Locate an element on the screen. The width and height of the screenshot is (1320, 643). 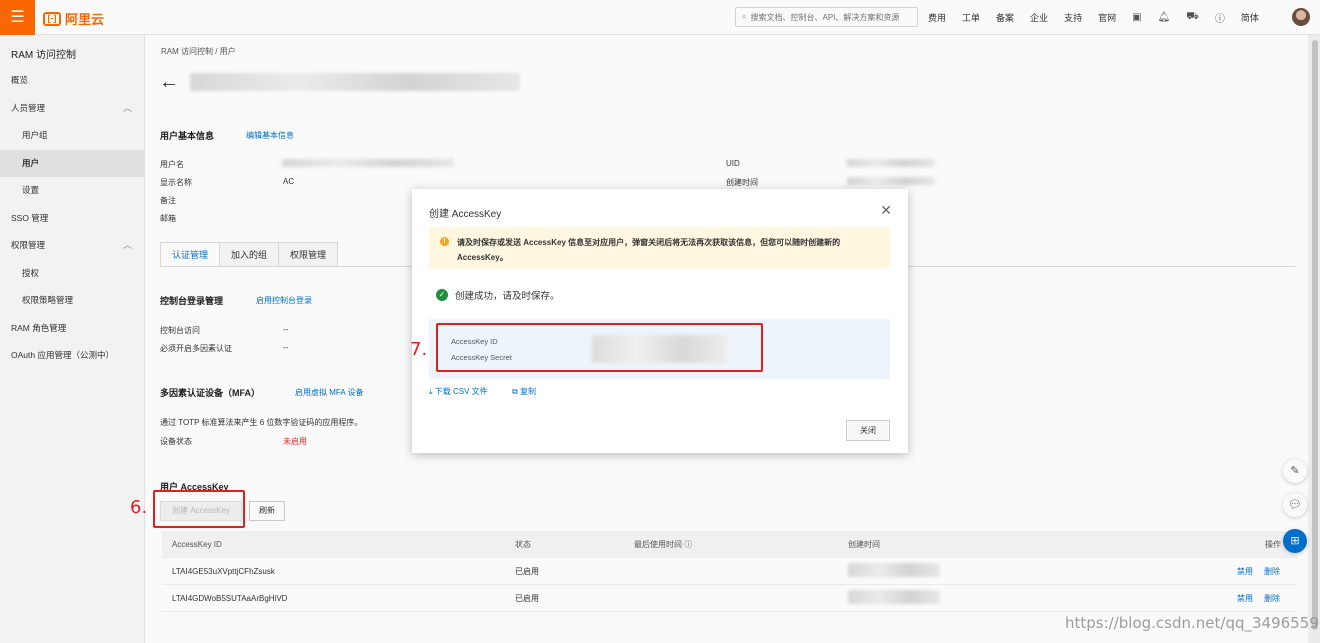
close-icon: ✕ is located at coordinates (886, 210).